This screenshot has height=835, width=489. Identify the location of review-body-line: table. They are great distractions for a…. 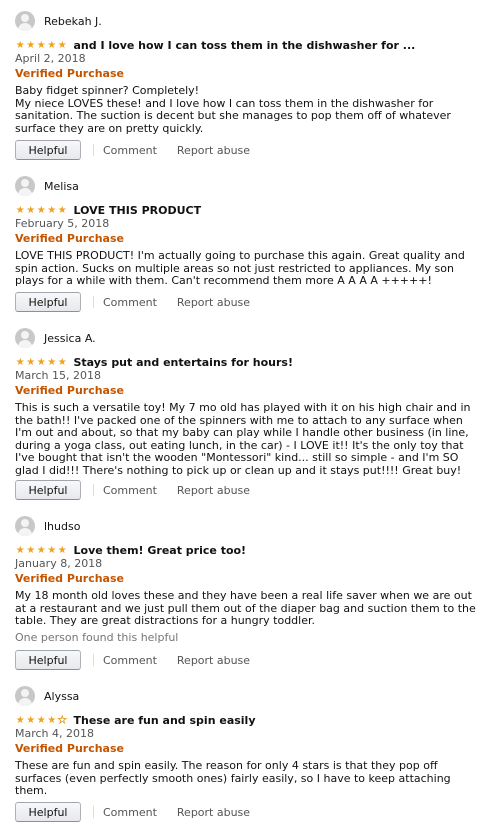
(165, 620).